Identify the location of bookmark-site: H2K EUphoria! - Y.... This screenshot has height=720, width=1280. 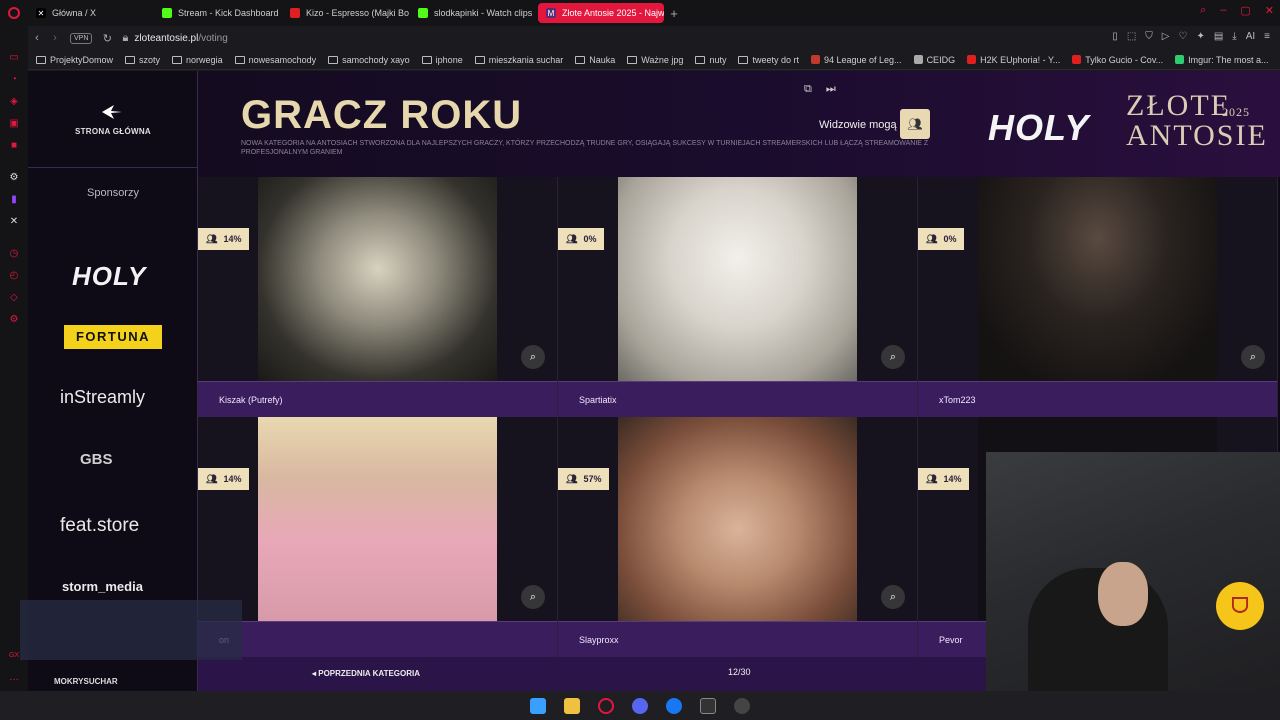
(1013, 60).